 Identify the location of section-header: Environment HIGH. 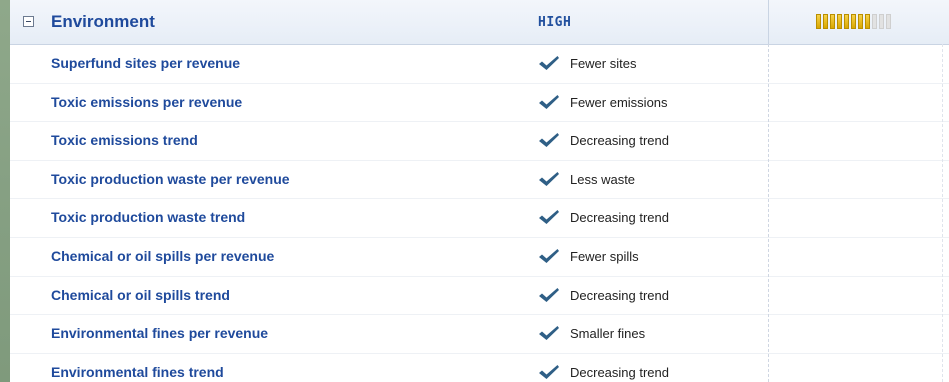
(479, 22).